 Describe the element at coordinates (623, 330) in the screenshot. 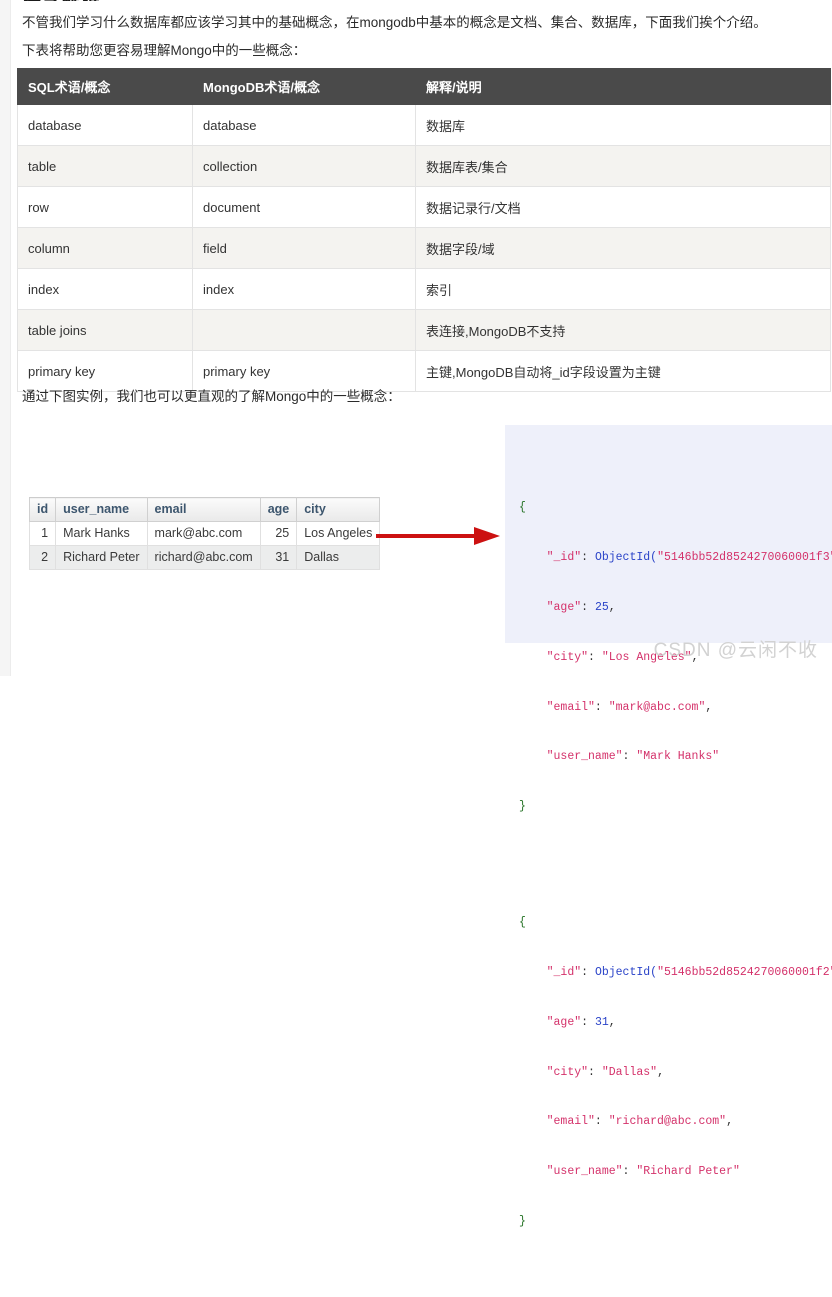

I see `cell-explanation: 表连接,MongoDB不支持` at that location.